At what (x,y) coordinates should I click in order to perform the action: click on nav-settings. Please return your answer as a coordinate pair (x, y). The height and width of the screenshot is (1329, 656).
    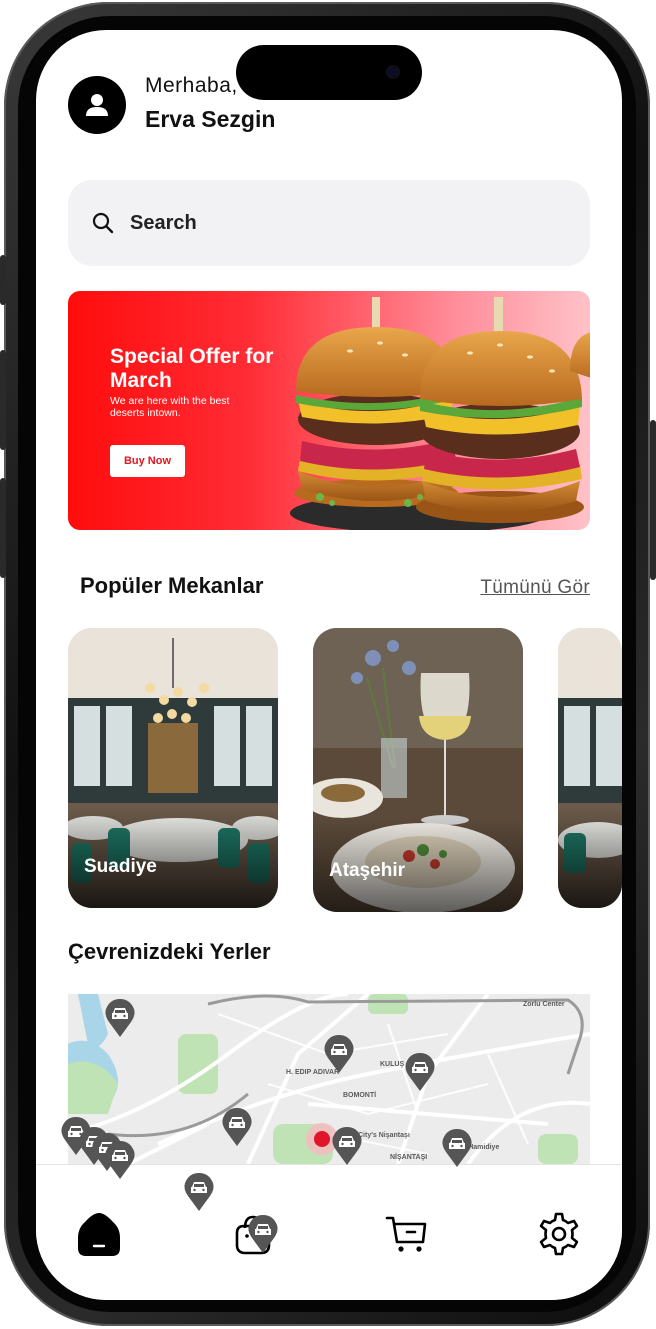
    Looking at the image, I should click on (559, 1234).